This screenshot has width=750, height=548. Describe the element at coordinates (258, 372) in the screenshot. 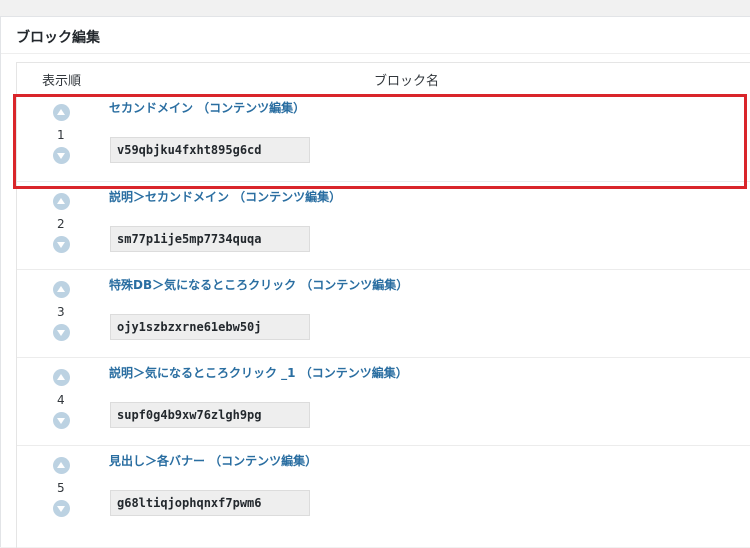

I see `block-name-link: 説明＞気になるところクリック _1 （コンテンツ編集）` at that location.